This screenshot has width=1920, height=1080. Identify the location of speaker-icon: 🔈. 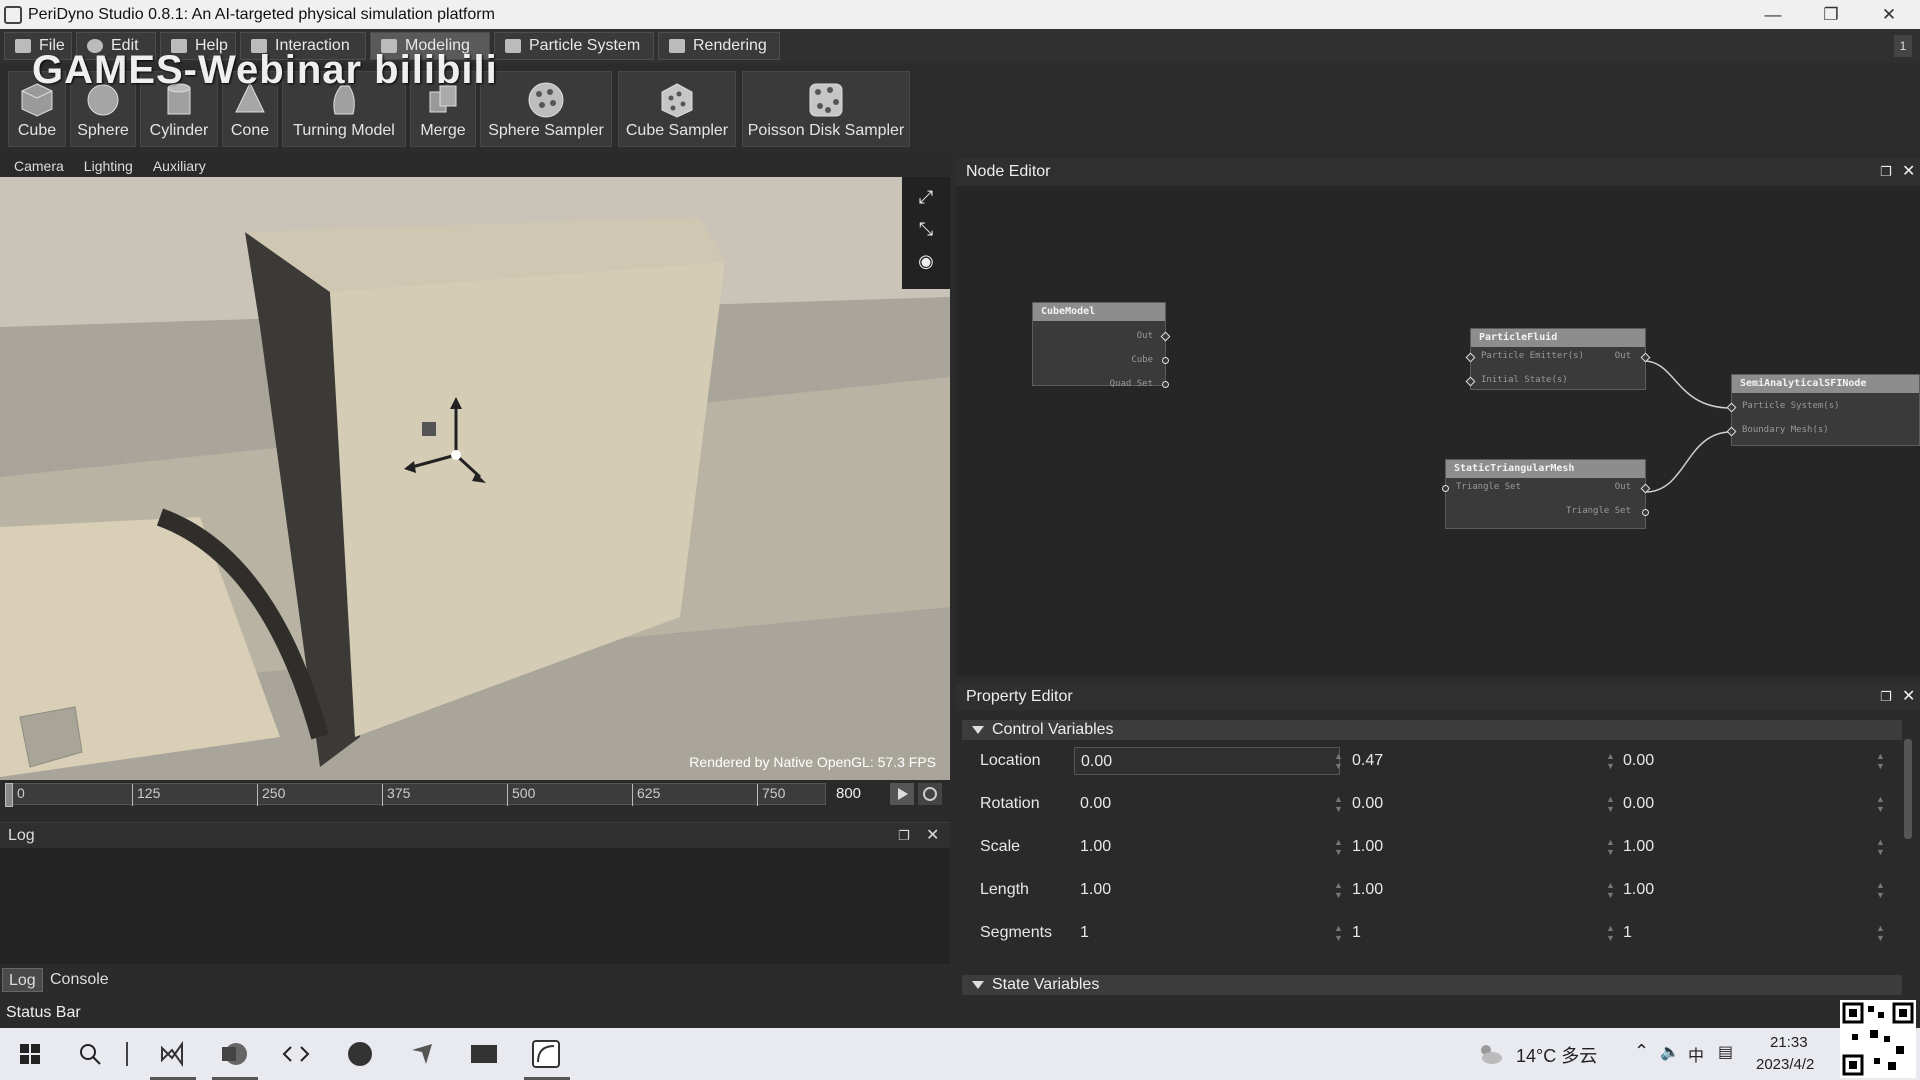
(1670, 1052).